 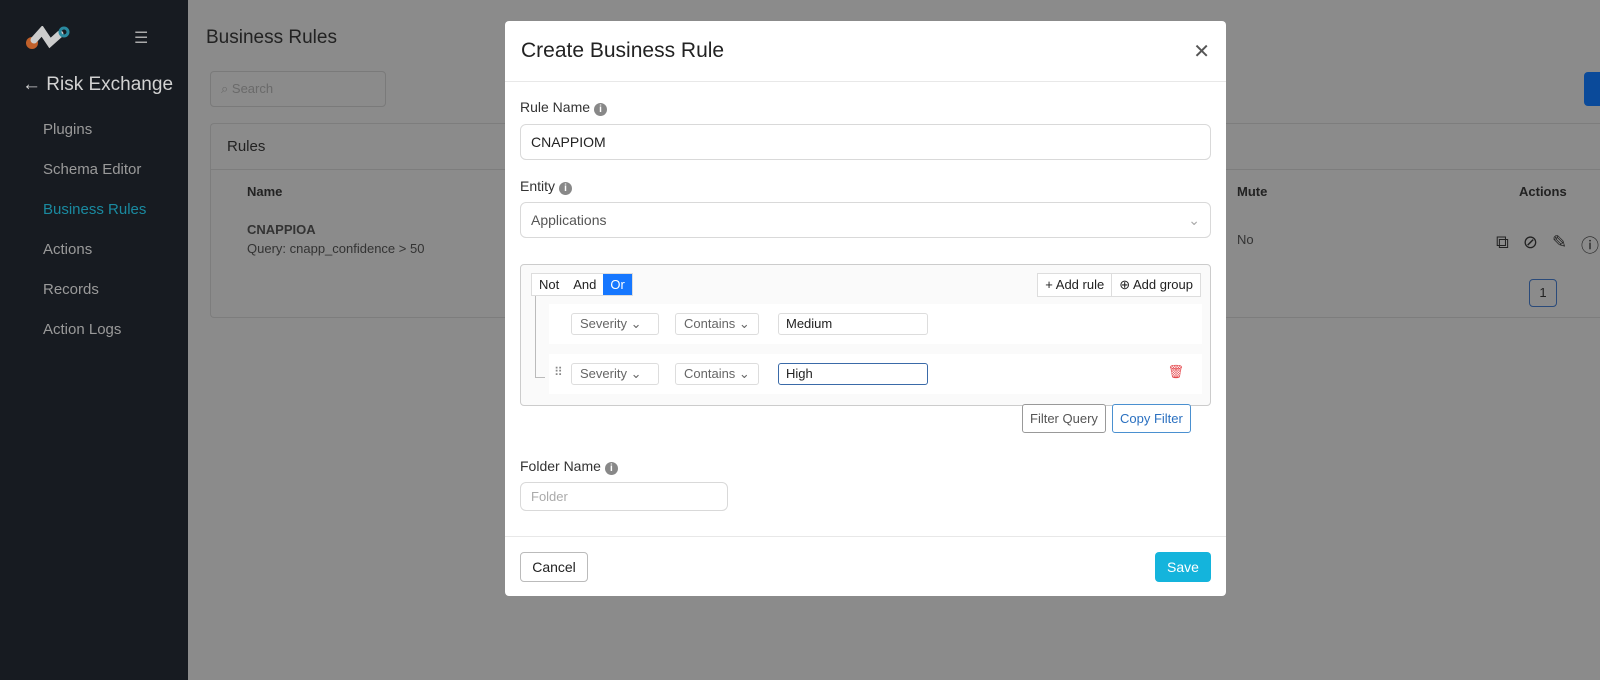 What do you see at coordinates (48, 37) in the screenshot?
I see `logo` at bounding box center [48, 37].